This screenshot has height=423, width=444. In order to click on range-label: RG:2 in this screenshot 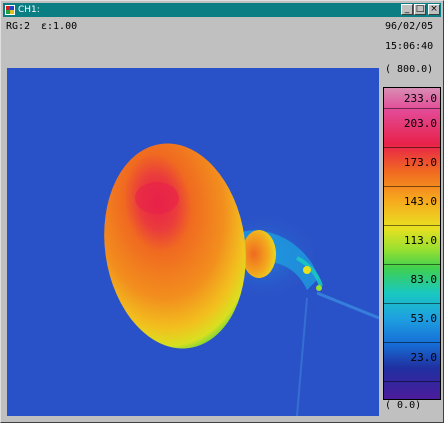, I will do `click(18, 26)`.